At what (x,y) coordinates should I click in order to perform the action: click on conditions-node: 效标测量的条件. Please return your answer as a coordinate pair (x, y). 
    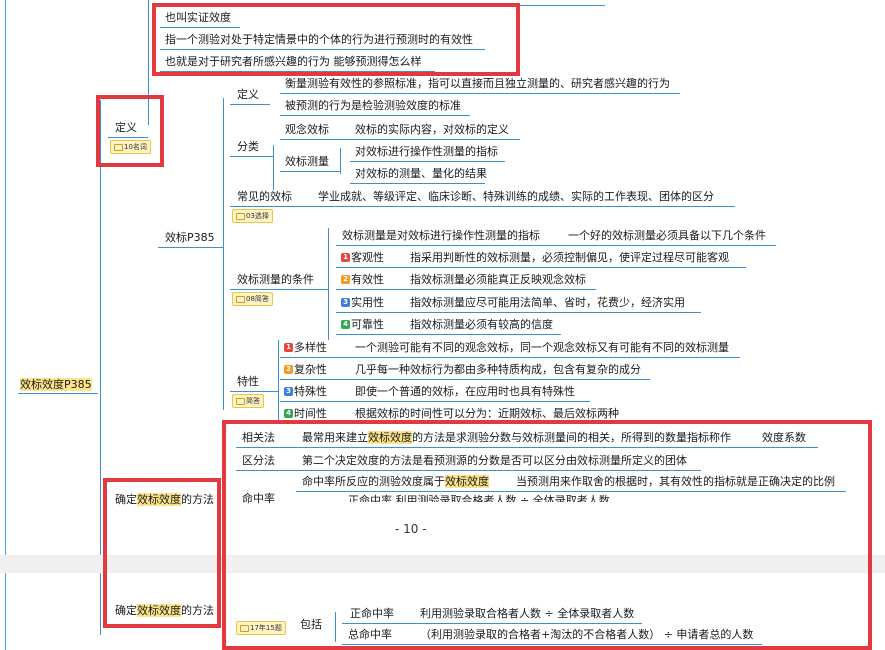
    Looking at the image, I should click on (275, 280).